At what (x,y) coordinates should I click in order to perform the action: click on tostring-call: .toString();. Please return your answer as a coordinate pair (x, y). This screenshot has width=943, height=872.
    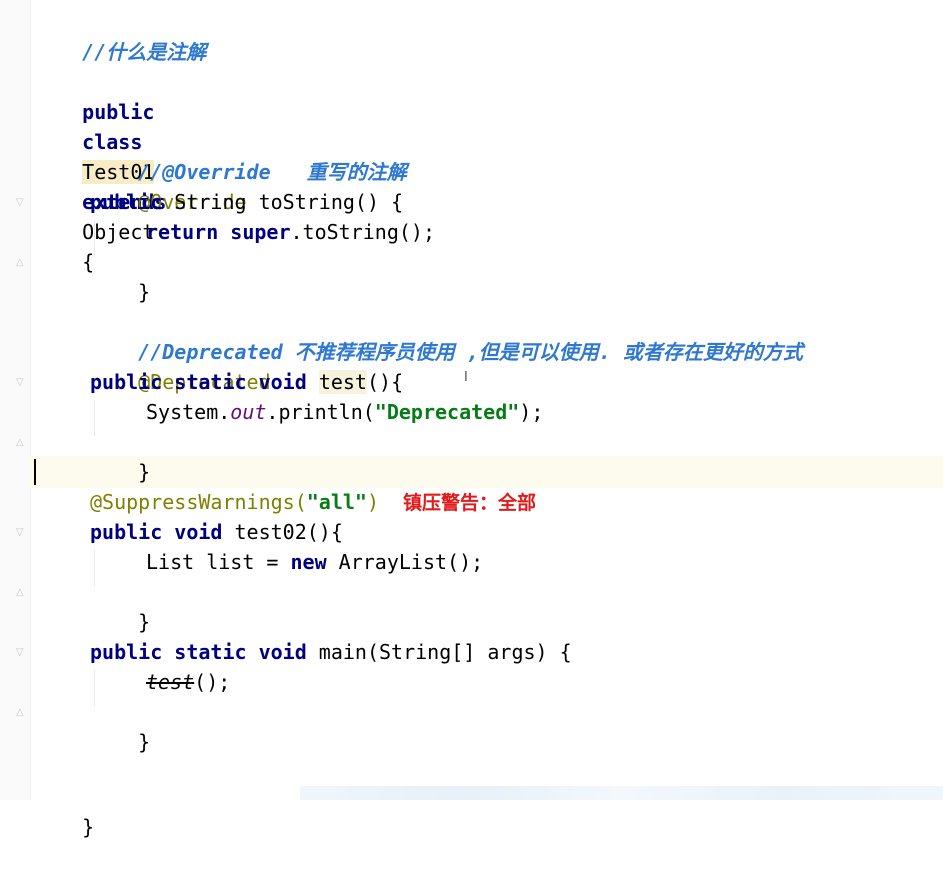
    Looking at the image, I should click on (363, 232).